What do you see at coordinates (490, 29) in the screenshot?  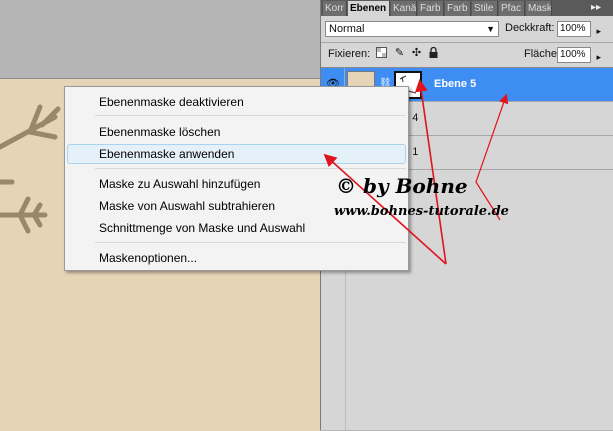 I see `dropdown-arrow-icon: ▼` at bounding box center [490, 29].